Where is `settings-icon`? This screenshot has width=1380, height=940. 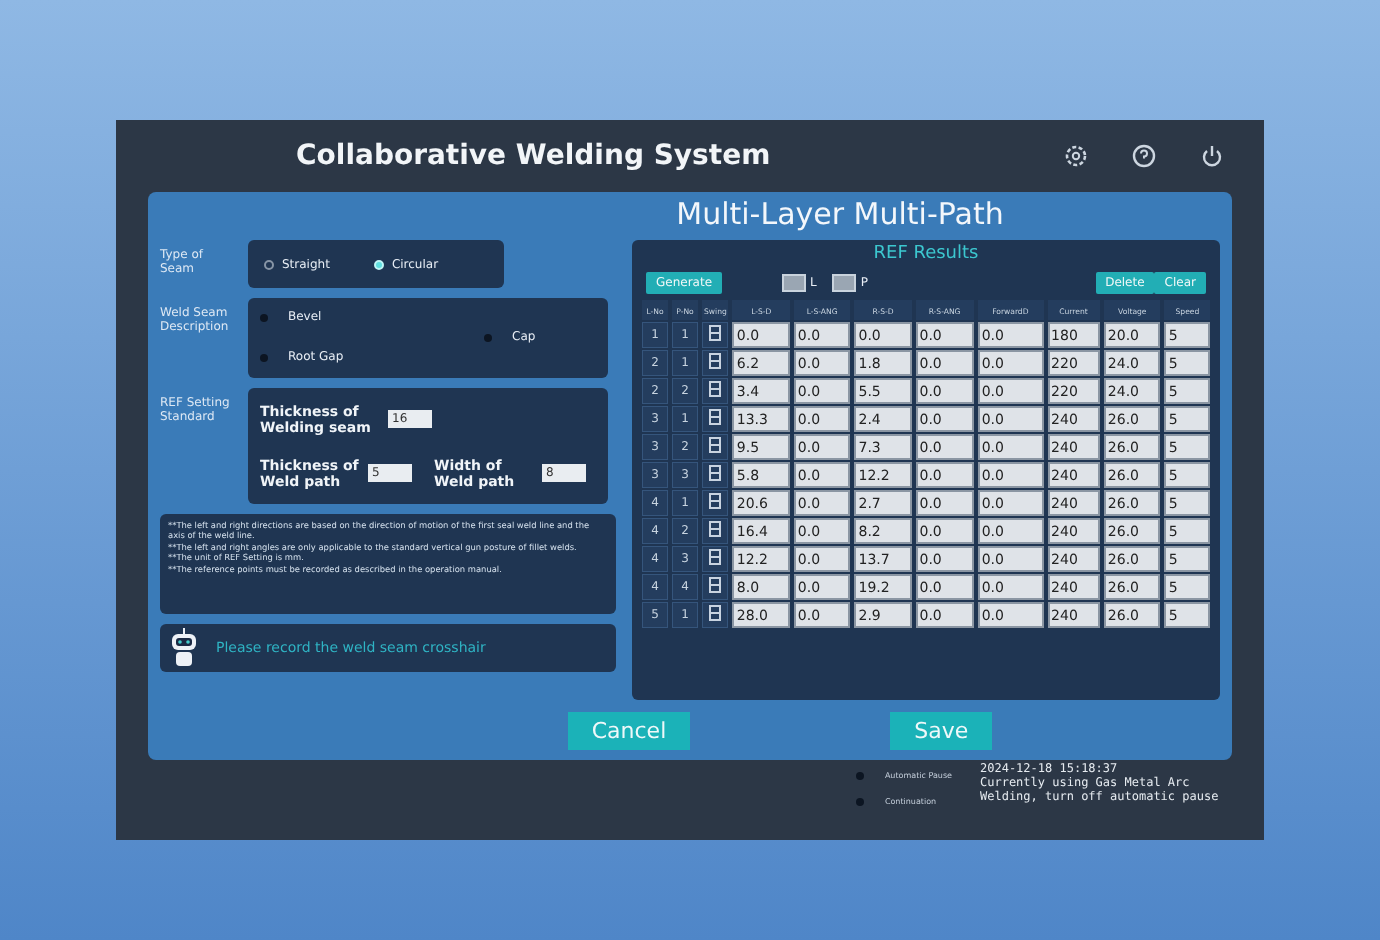
settings-icon is located at coordinates (1076, 156).